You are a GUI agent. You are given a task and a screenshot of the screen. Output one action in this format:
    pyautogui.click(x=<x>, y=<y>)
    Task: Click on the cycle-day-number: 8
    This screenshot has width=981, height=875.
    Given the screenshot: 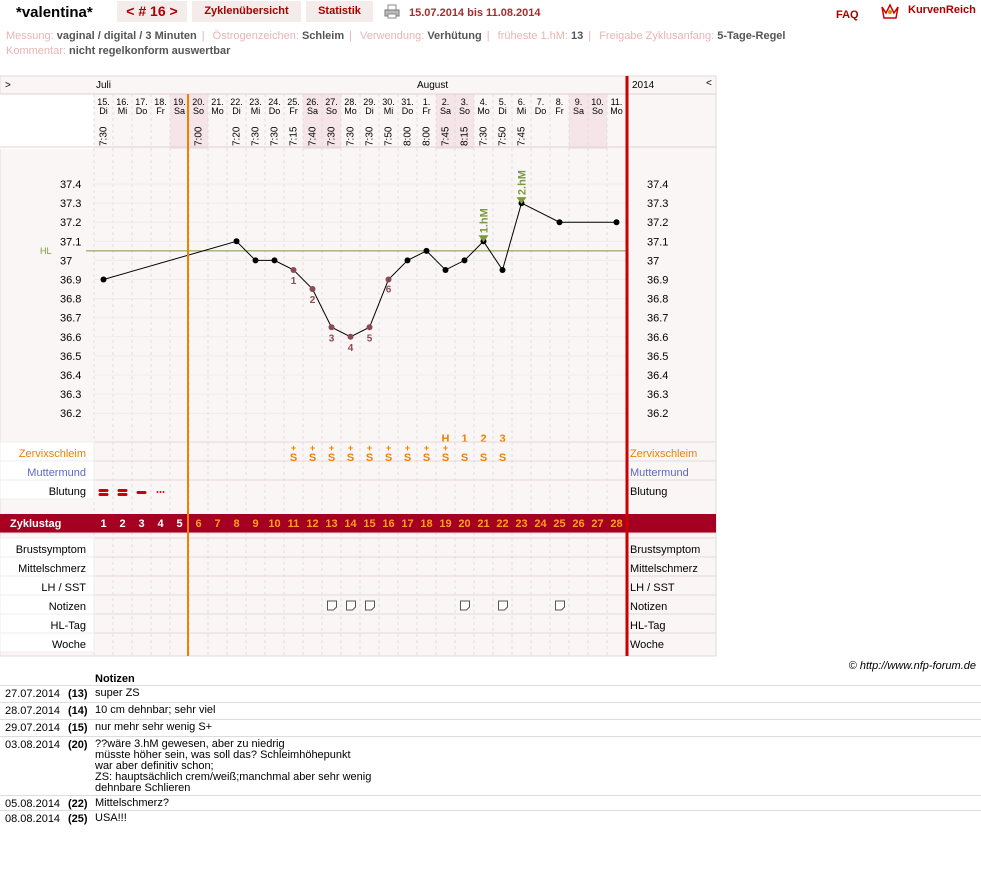 What is the action you would take?
    pyautogui.click(x=236, y=524)
    